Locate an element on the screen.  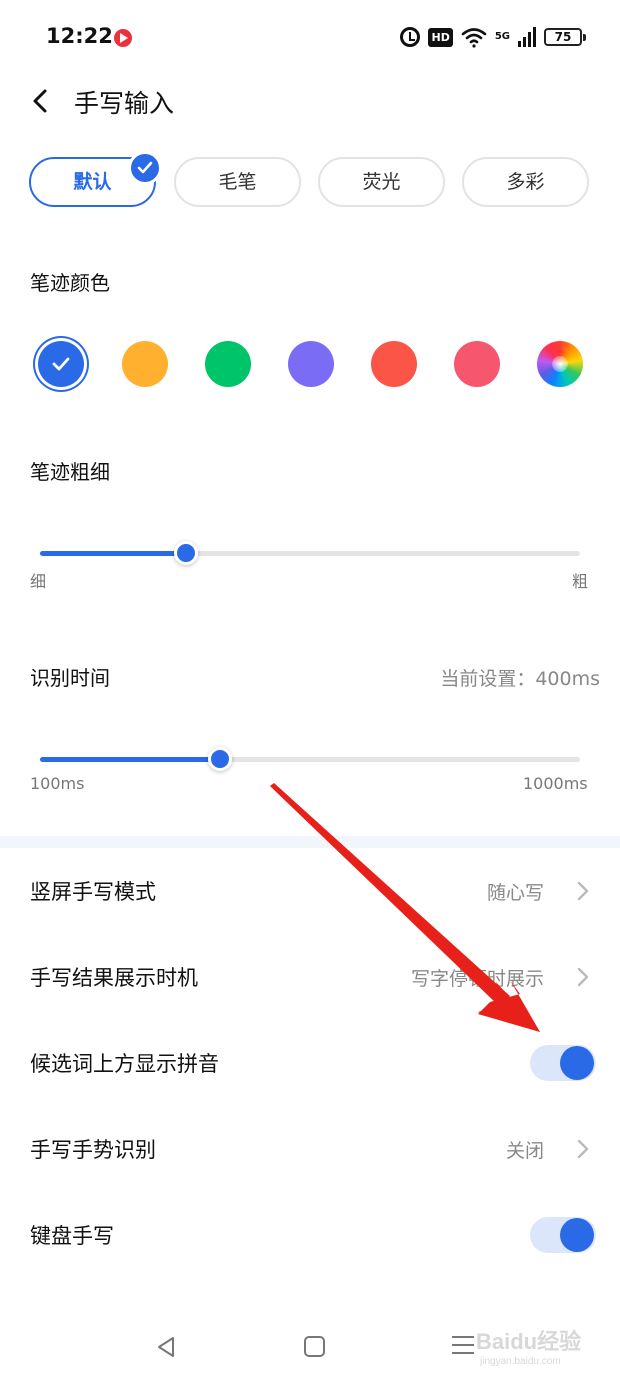
page-title: 手写输入 is located at coordinates (124, 103).